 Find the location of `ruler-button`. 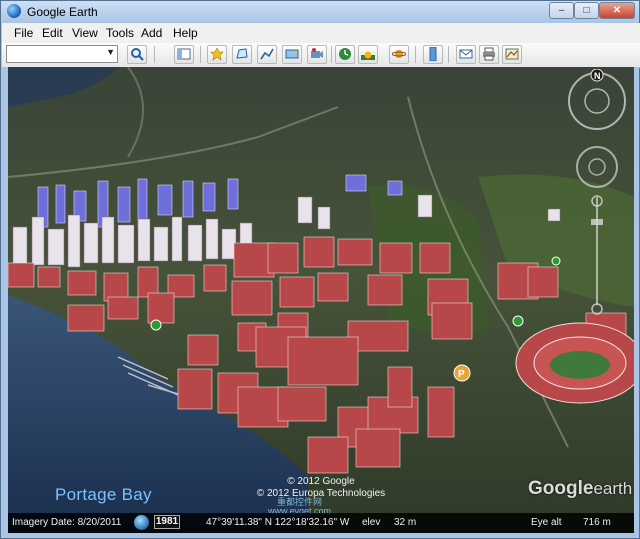

ruler-button is located at coordinates (433, 54).